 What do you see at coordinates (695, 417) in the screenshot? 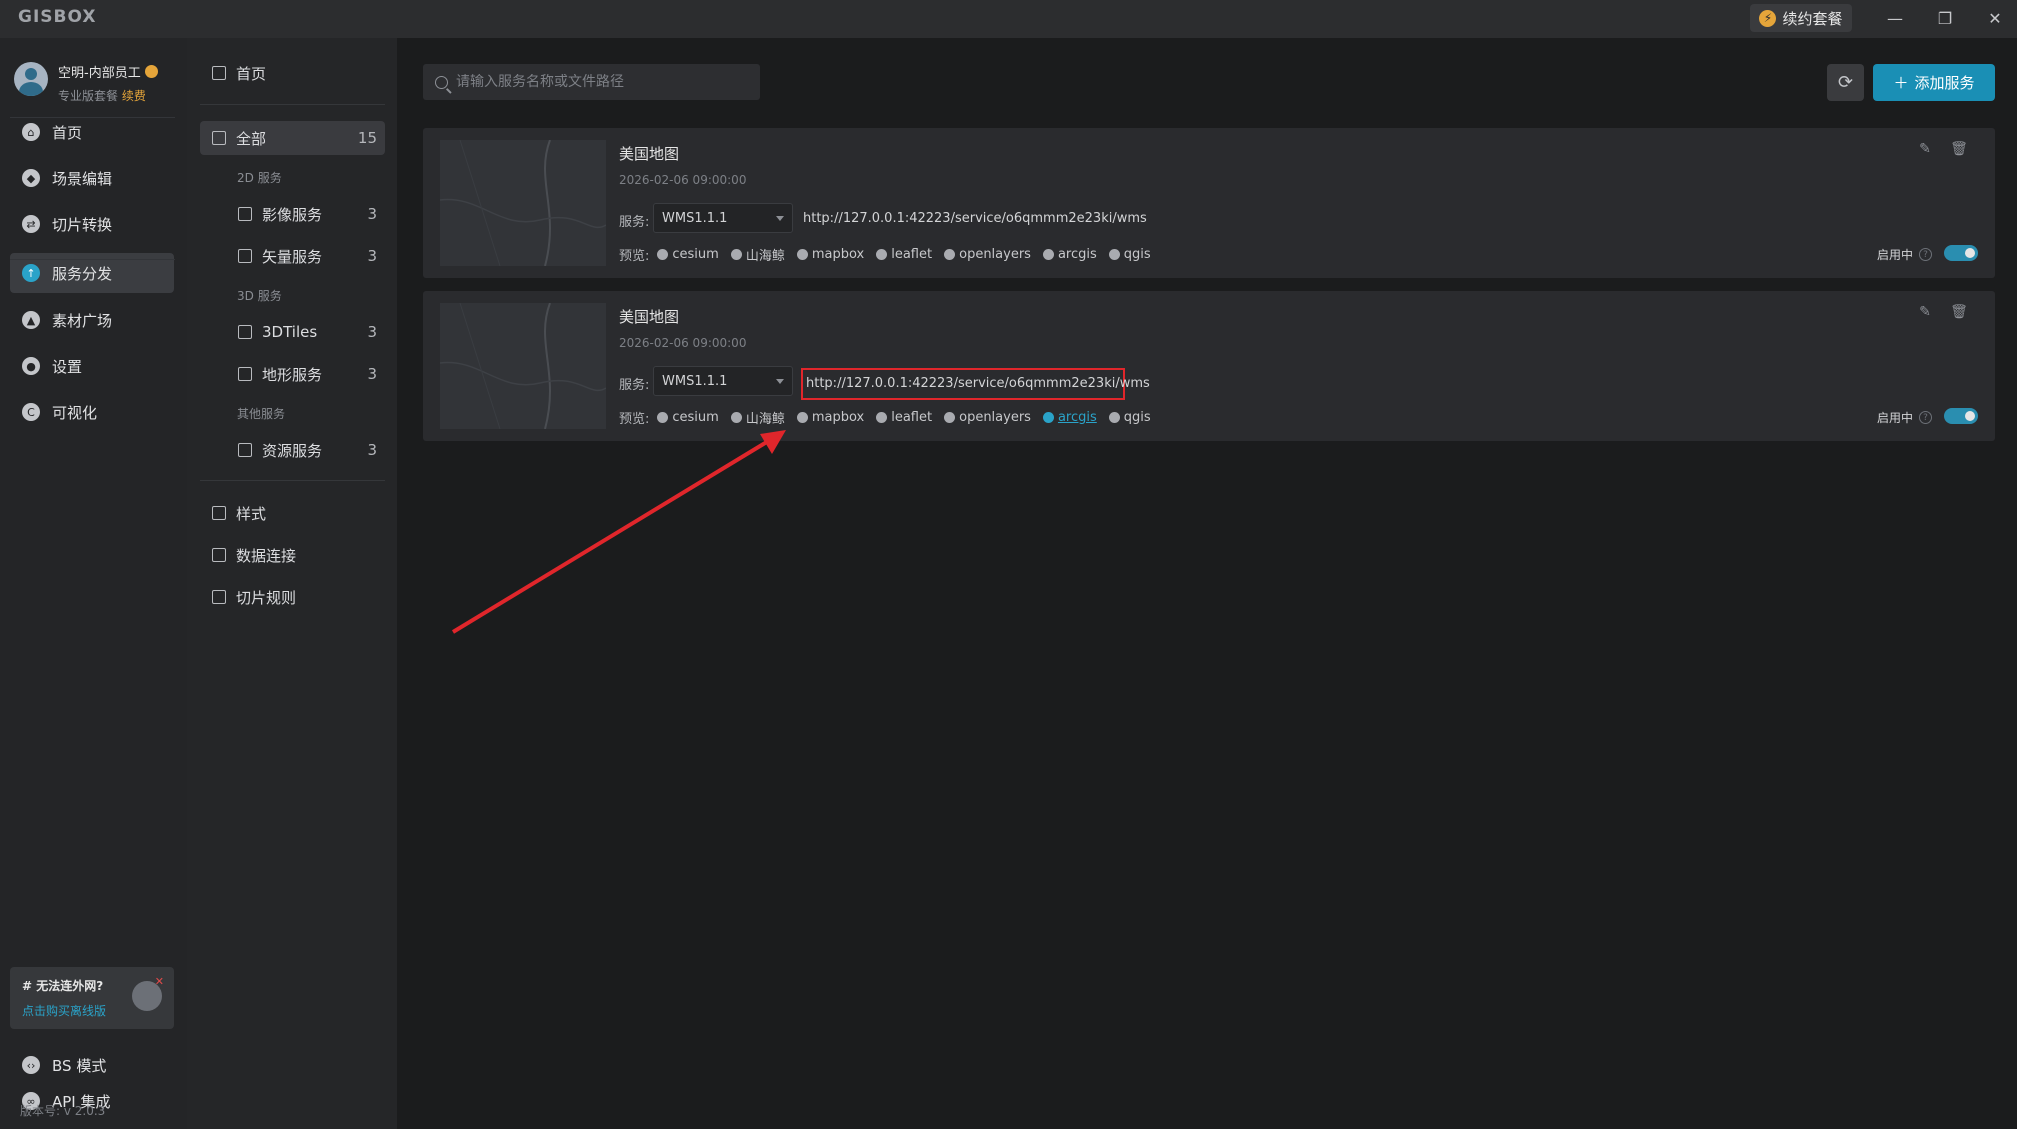
I see `preview-text: cesium` at bounding box center [695, 417].